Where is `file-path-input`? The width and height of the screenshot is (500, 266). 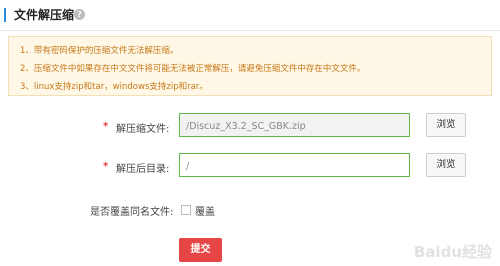 file-path-input is located at coordinates (294, 126).